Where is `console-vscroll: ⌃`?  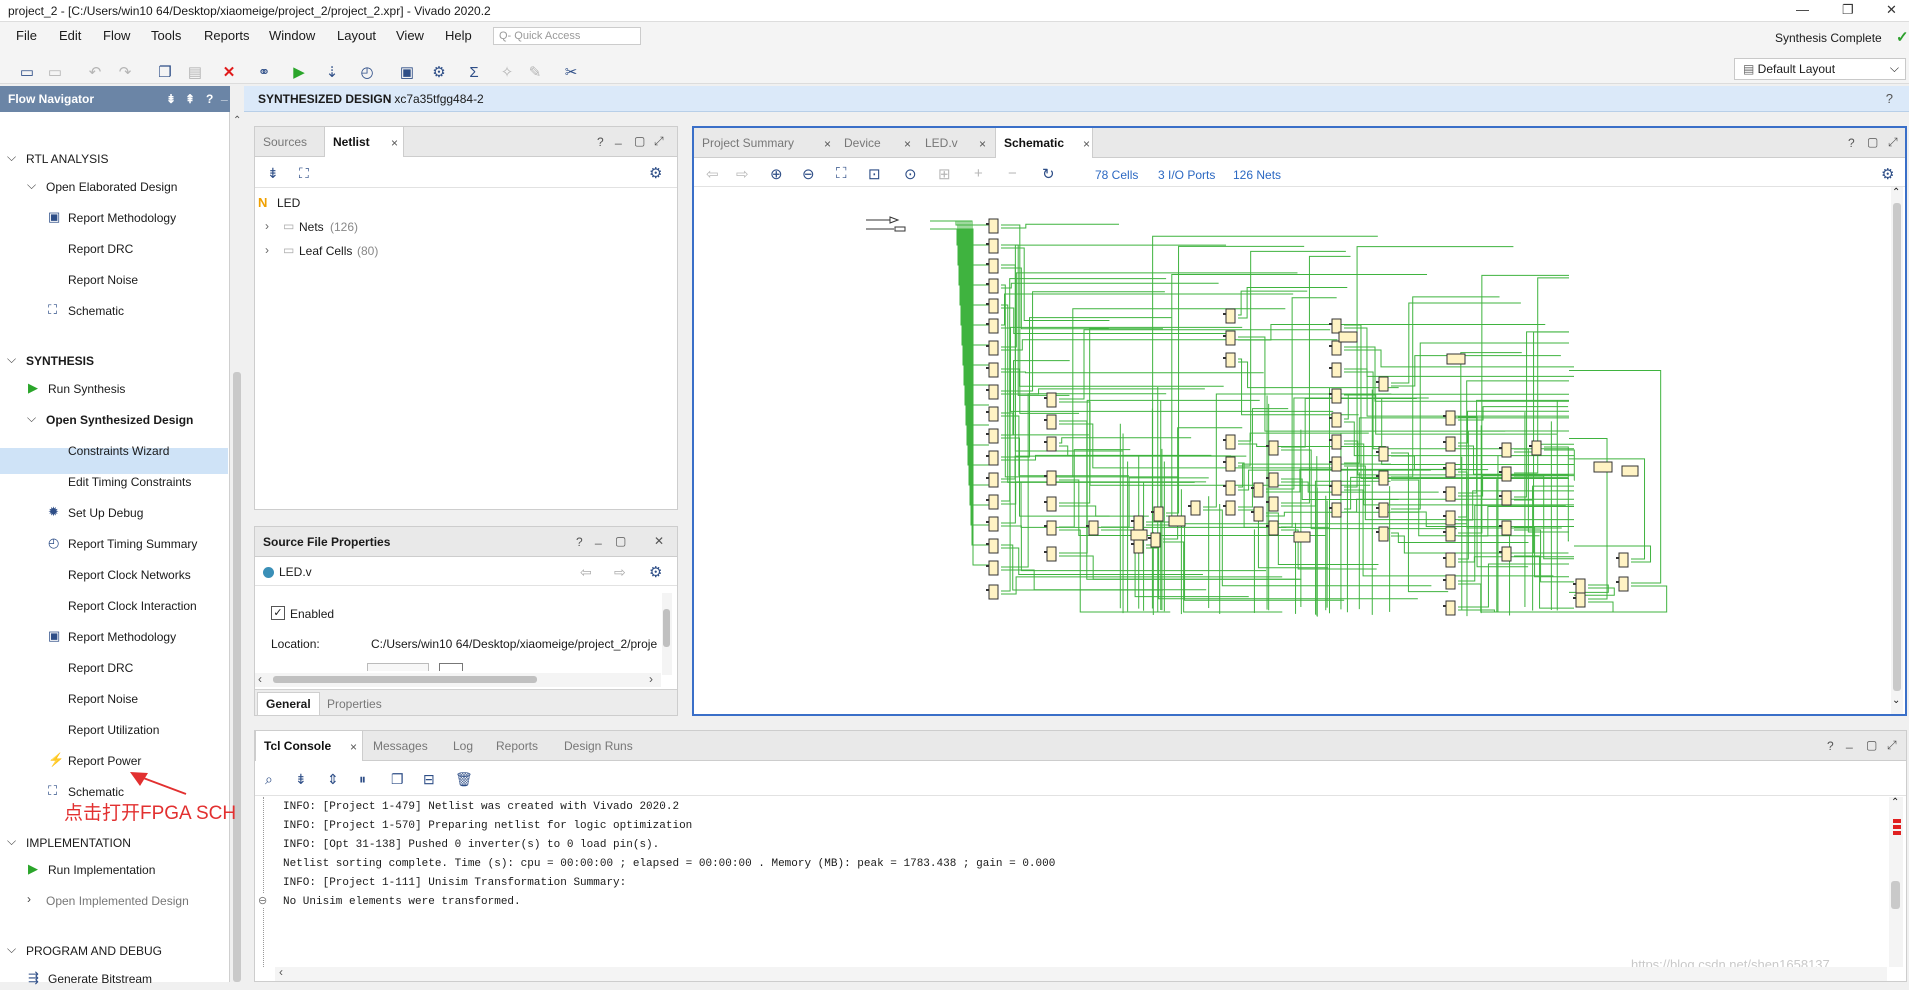
console-vscroll: ⌃ is located at coordinates (1896, 882).